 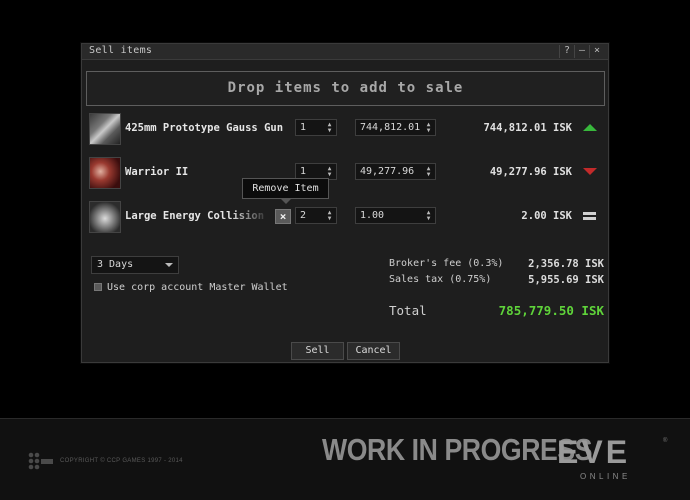 I want to click on remove-item-button: ×, so click(x=283, y=216).